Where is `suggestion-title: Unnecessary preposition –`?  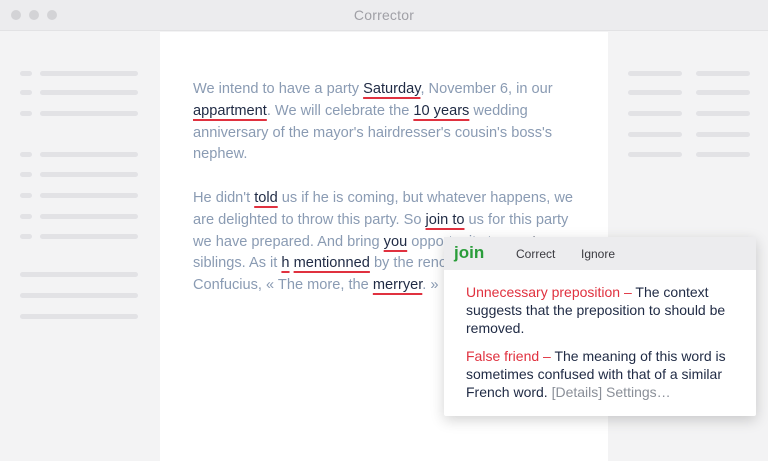
suggestion-title: Unnecessary preposition – is located at coordinates (549, 292).